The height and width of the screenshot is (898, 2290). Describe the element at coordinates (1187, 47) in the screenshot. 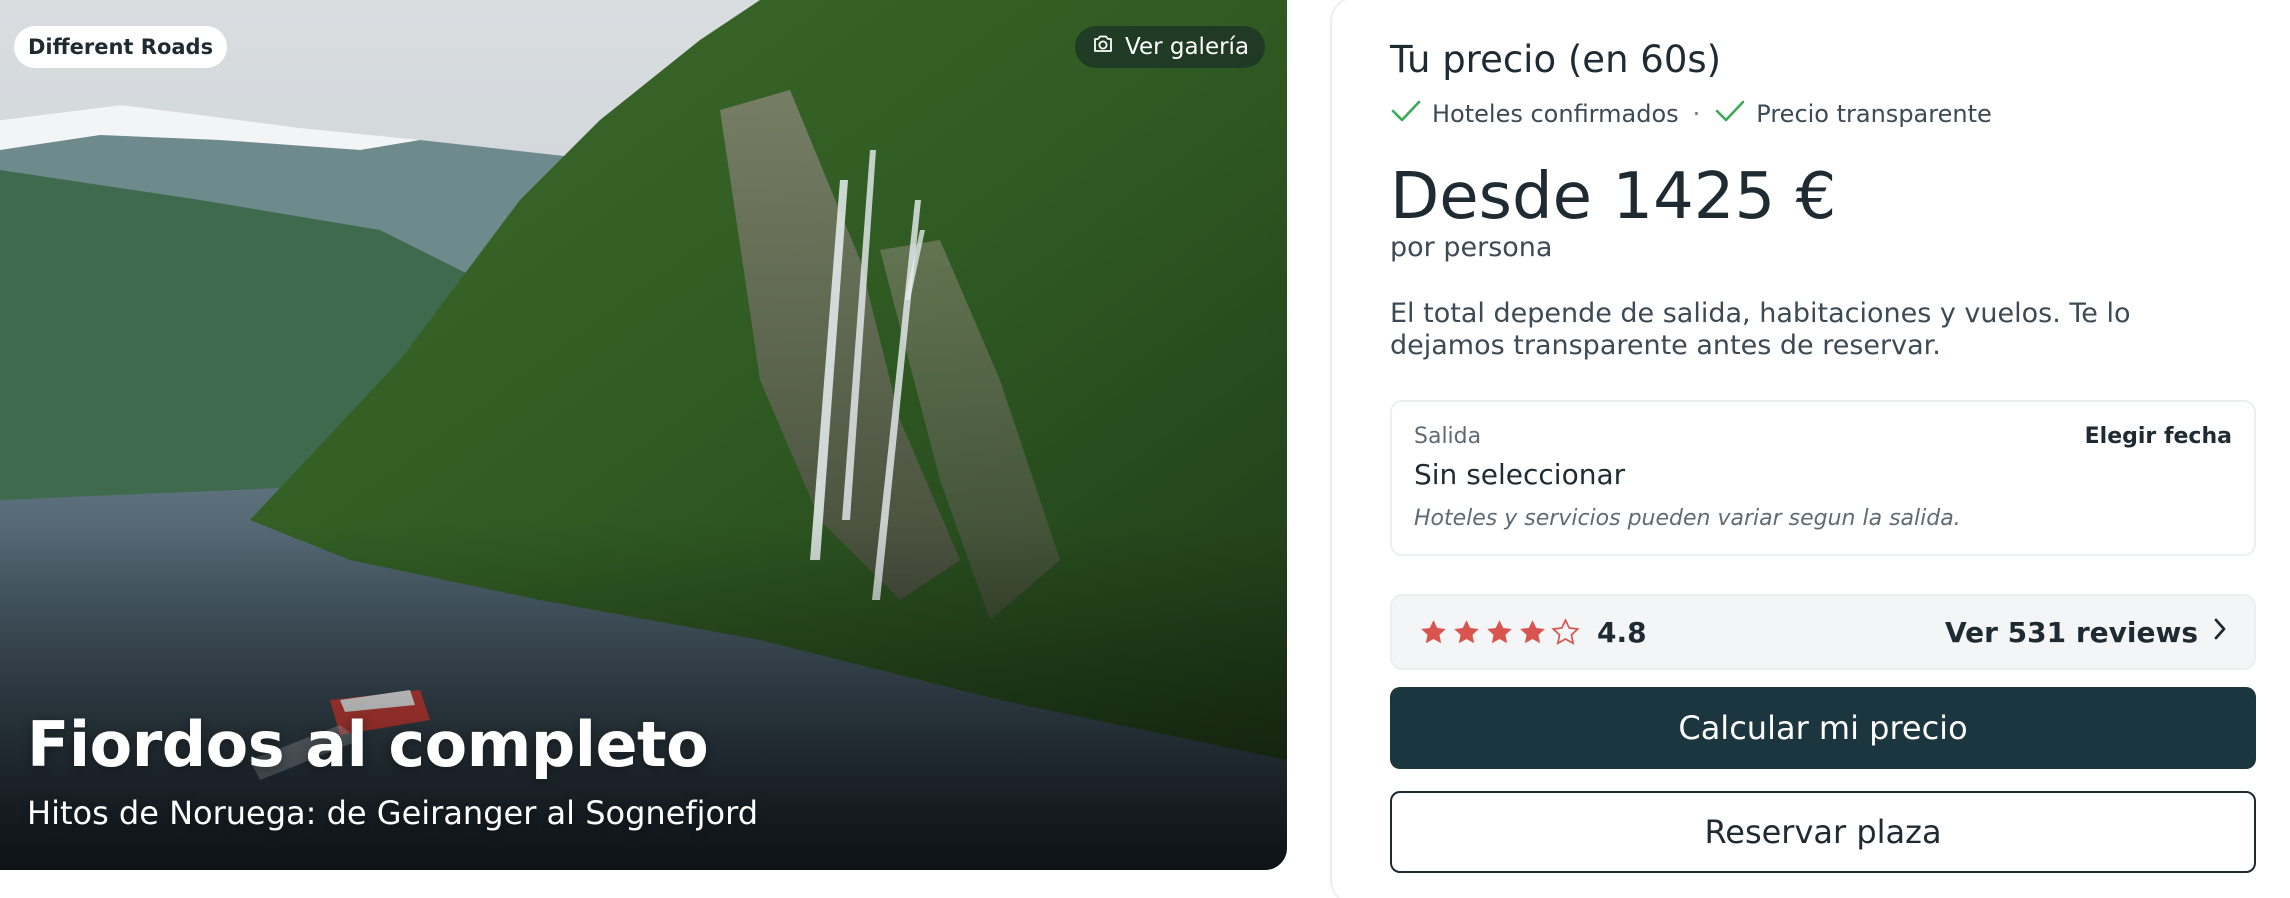

I see `gallery-label: Ver galería` at that location.